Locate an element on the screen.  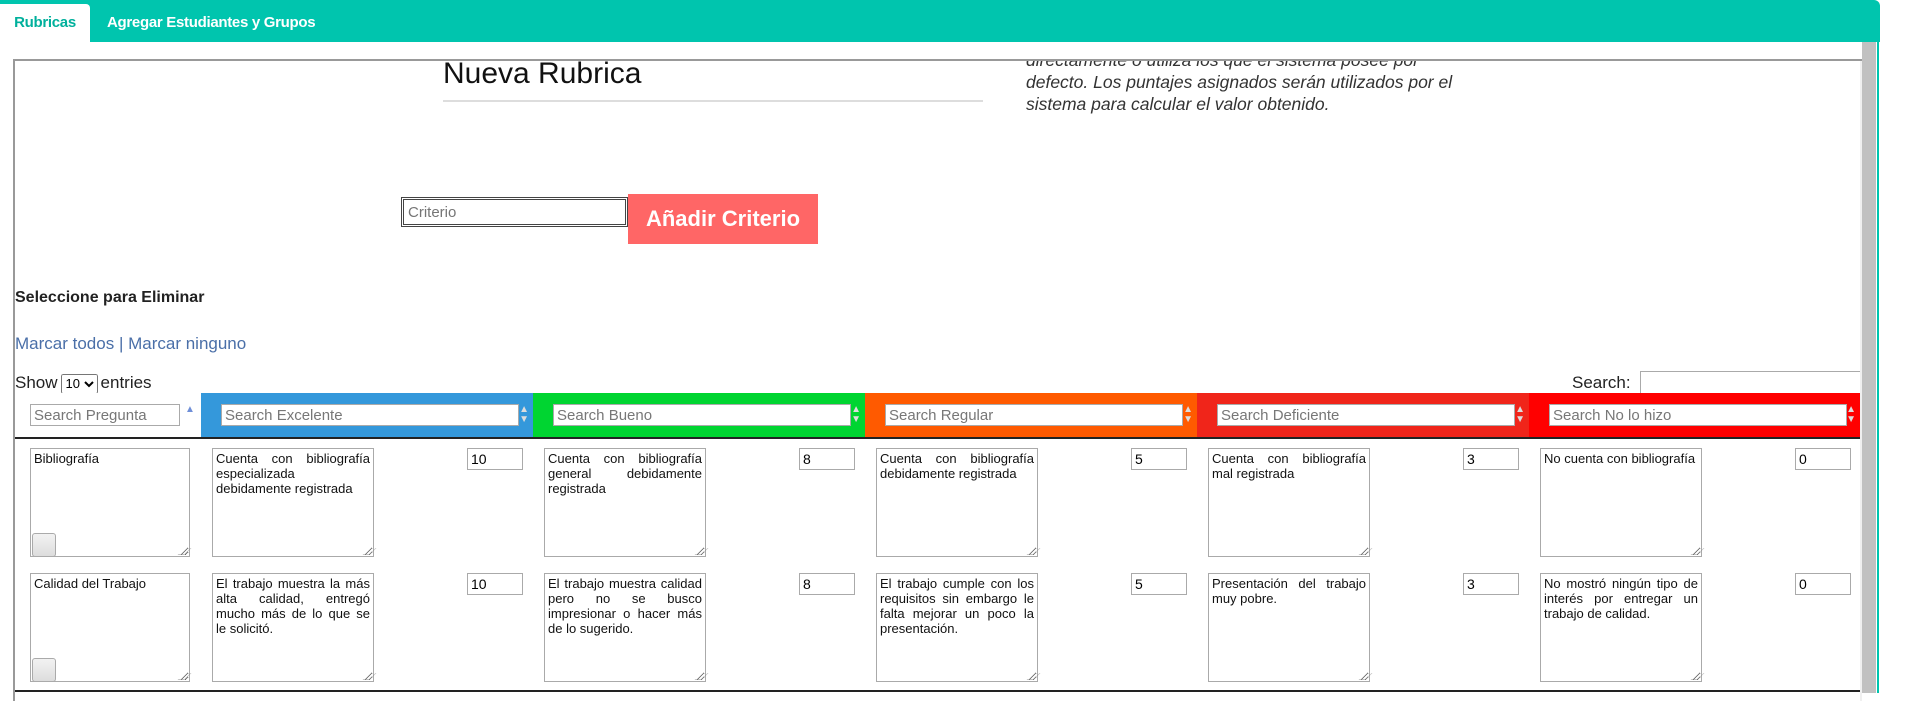
description-line: sistema para calcular el valor obtenido. is located at coordinates (1178, 104).